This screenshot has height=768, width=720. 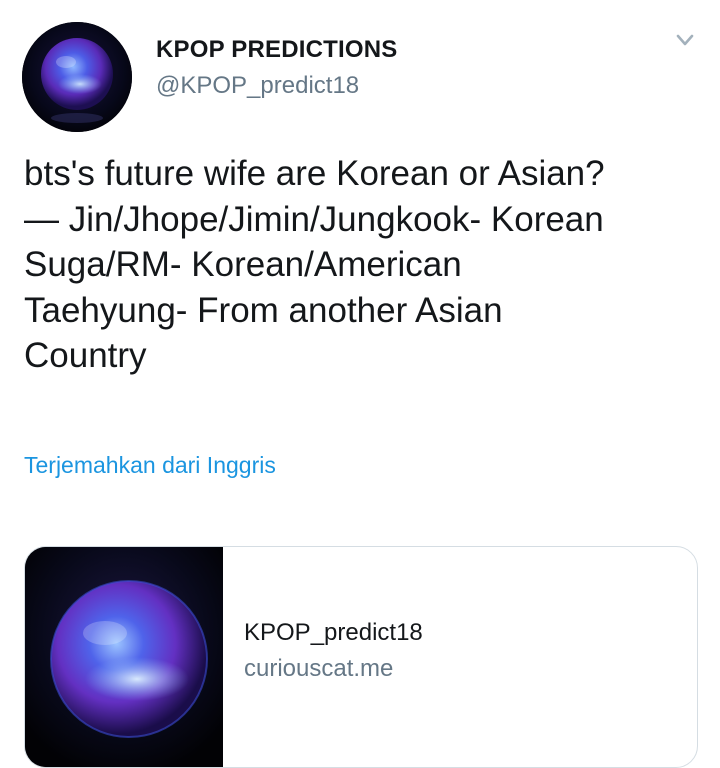 What do you see at coordinates (257, 86) in the screenshot?
I see `author-handle: @KPOP_predict18` at bounding box center [257, 86].